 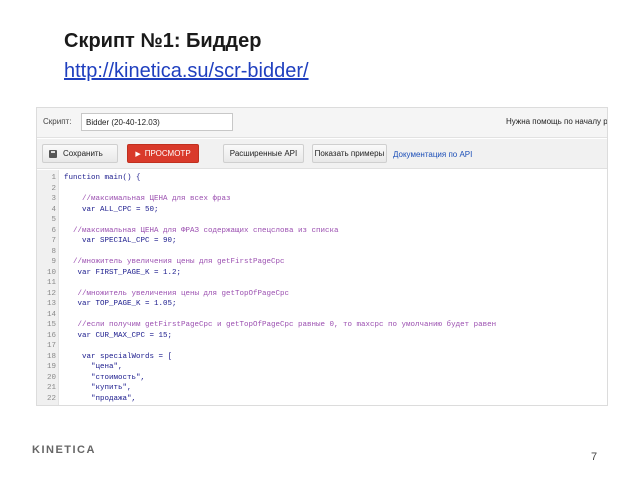 What do you see at coordinates (322, 199) in the screenshot?
I see `code-line: 3 //максимальная ЦЕНА для всех фраз` at bounding box center [322, 199].